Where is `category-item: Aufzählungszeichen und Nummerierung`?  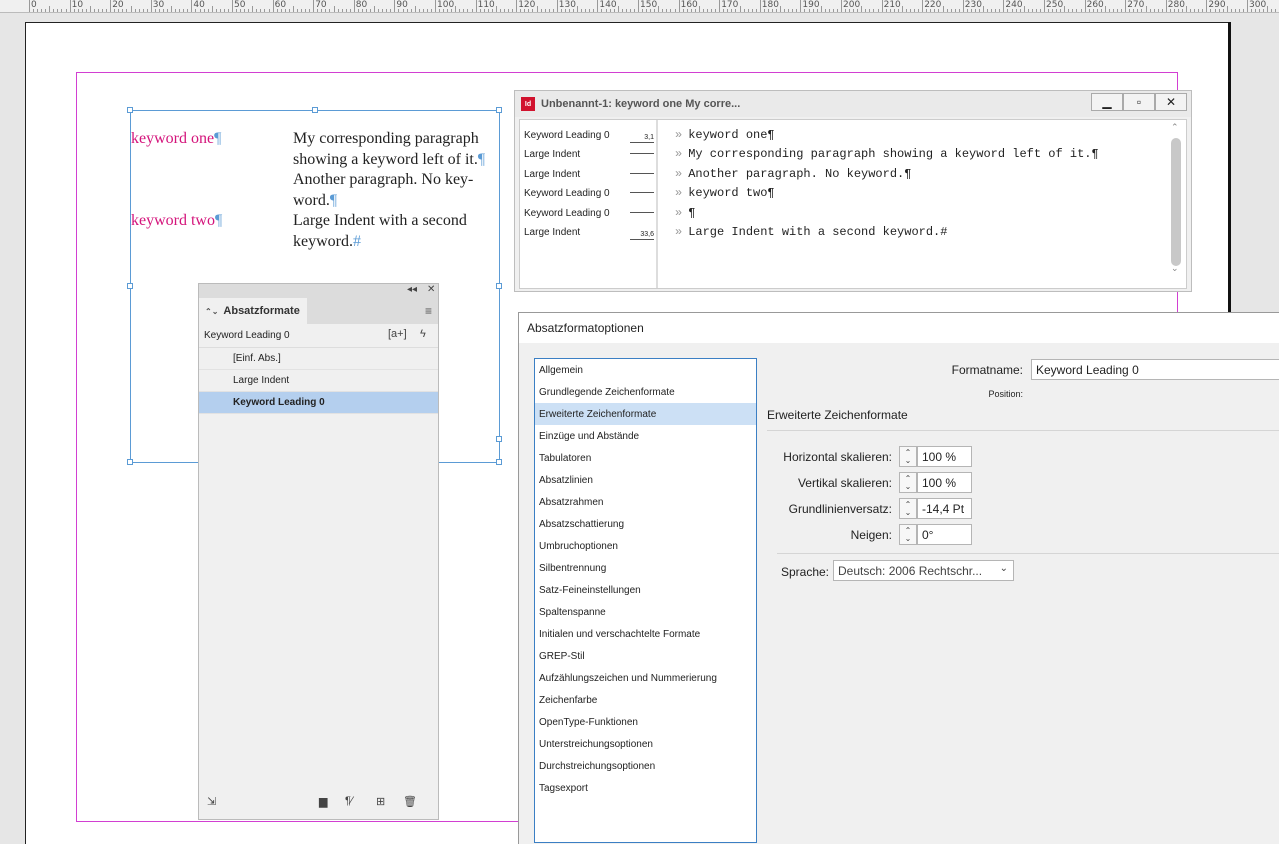 category-item: Aufzählungszeichen und Nummerierung is located at coordinates (645, 678).